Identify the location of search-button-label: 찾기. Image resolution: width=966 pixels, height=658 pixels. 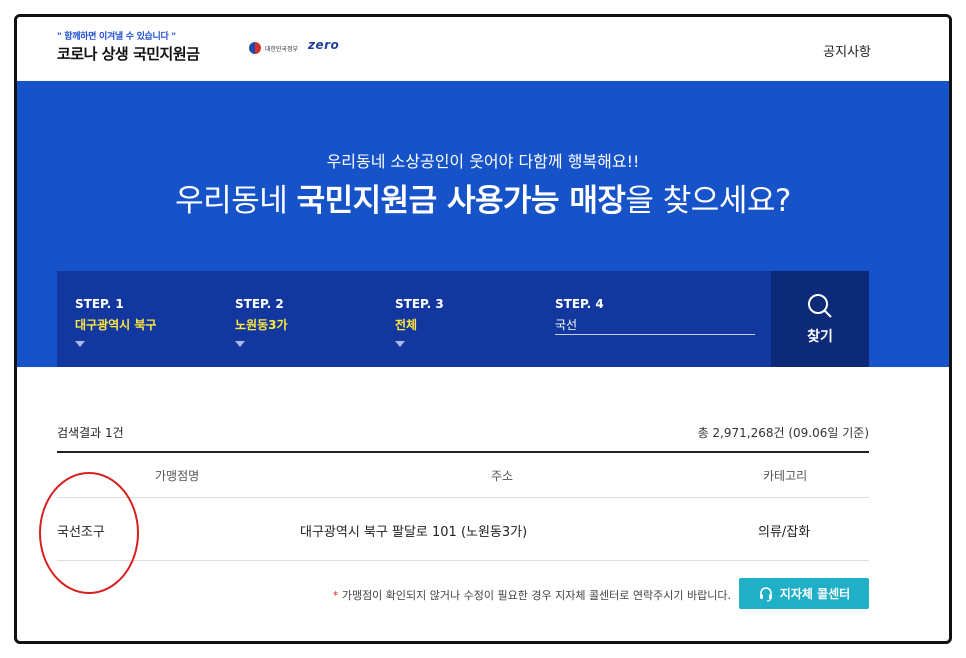
(820, 337).